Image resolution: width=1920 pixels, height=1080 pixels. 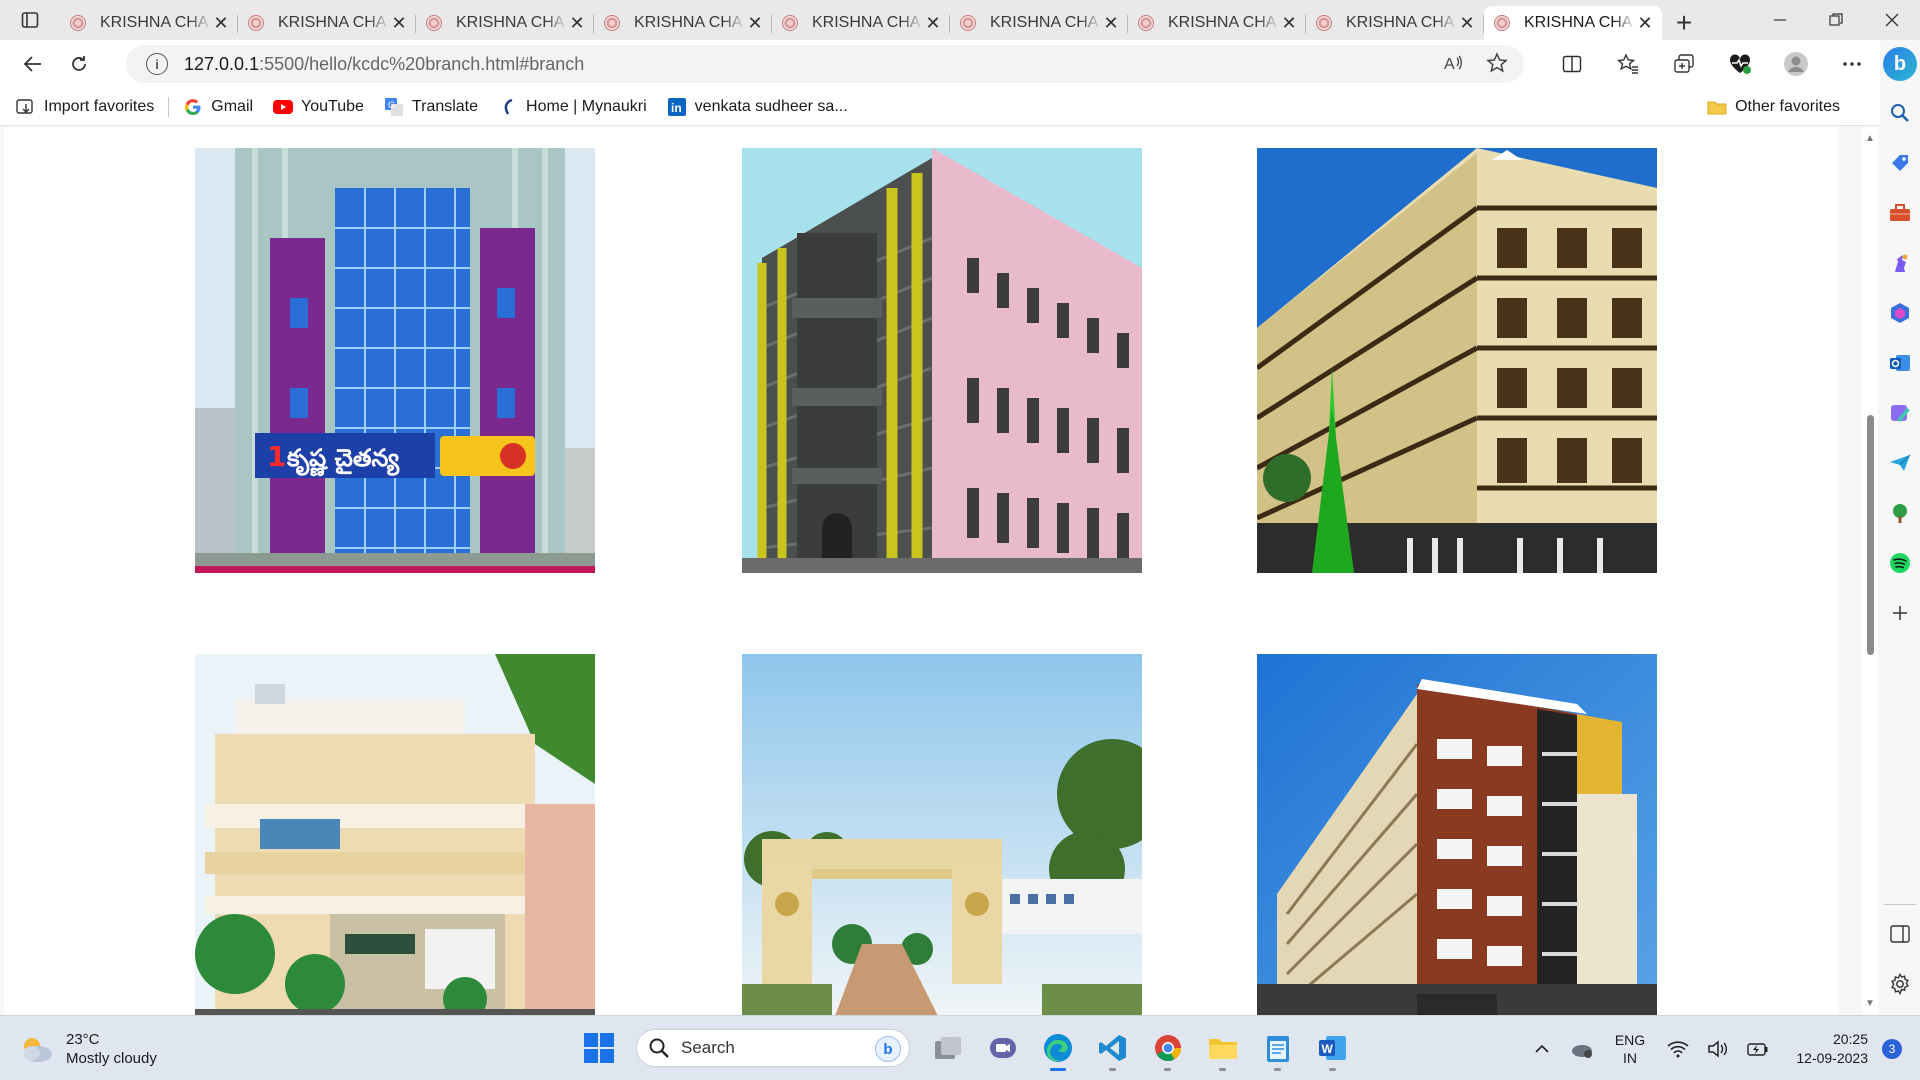 What do you see at coordinates (87, 1049) in the screenshot?
I see `weather-widget: 23°C Mostly cloudy` at bounding box center [87, 1049].